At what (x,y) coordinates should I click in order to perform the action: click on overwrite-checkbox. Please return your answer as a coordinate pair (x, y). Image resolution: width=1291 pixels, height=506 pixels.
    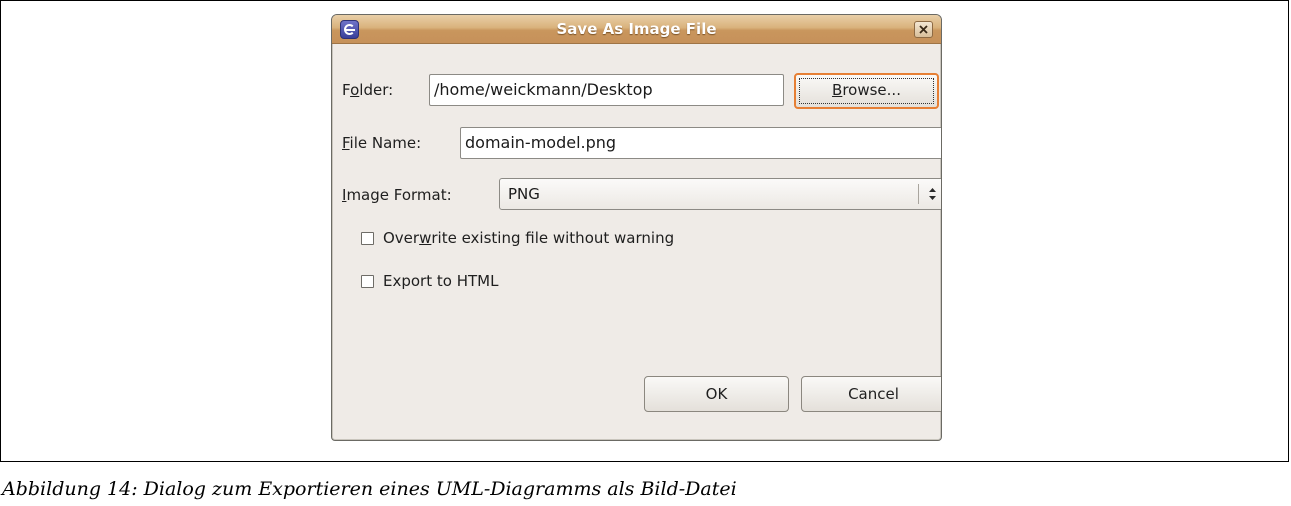
    Looking at the image, I should click on (367, 238).